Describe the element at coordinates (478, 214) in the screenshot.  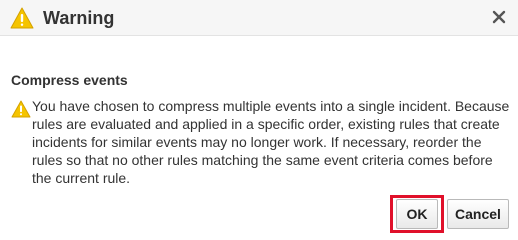
I see `cancel-button: Cancel` at that location.